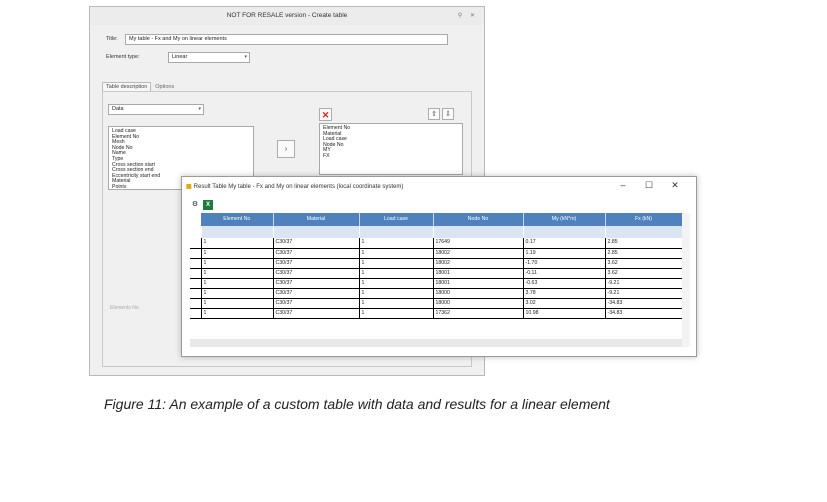 The image size is (827, 502). I want to click on table-cell: 17362, so click(478, 313).